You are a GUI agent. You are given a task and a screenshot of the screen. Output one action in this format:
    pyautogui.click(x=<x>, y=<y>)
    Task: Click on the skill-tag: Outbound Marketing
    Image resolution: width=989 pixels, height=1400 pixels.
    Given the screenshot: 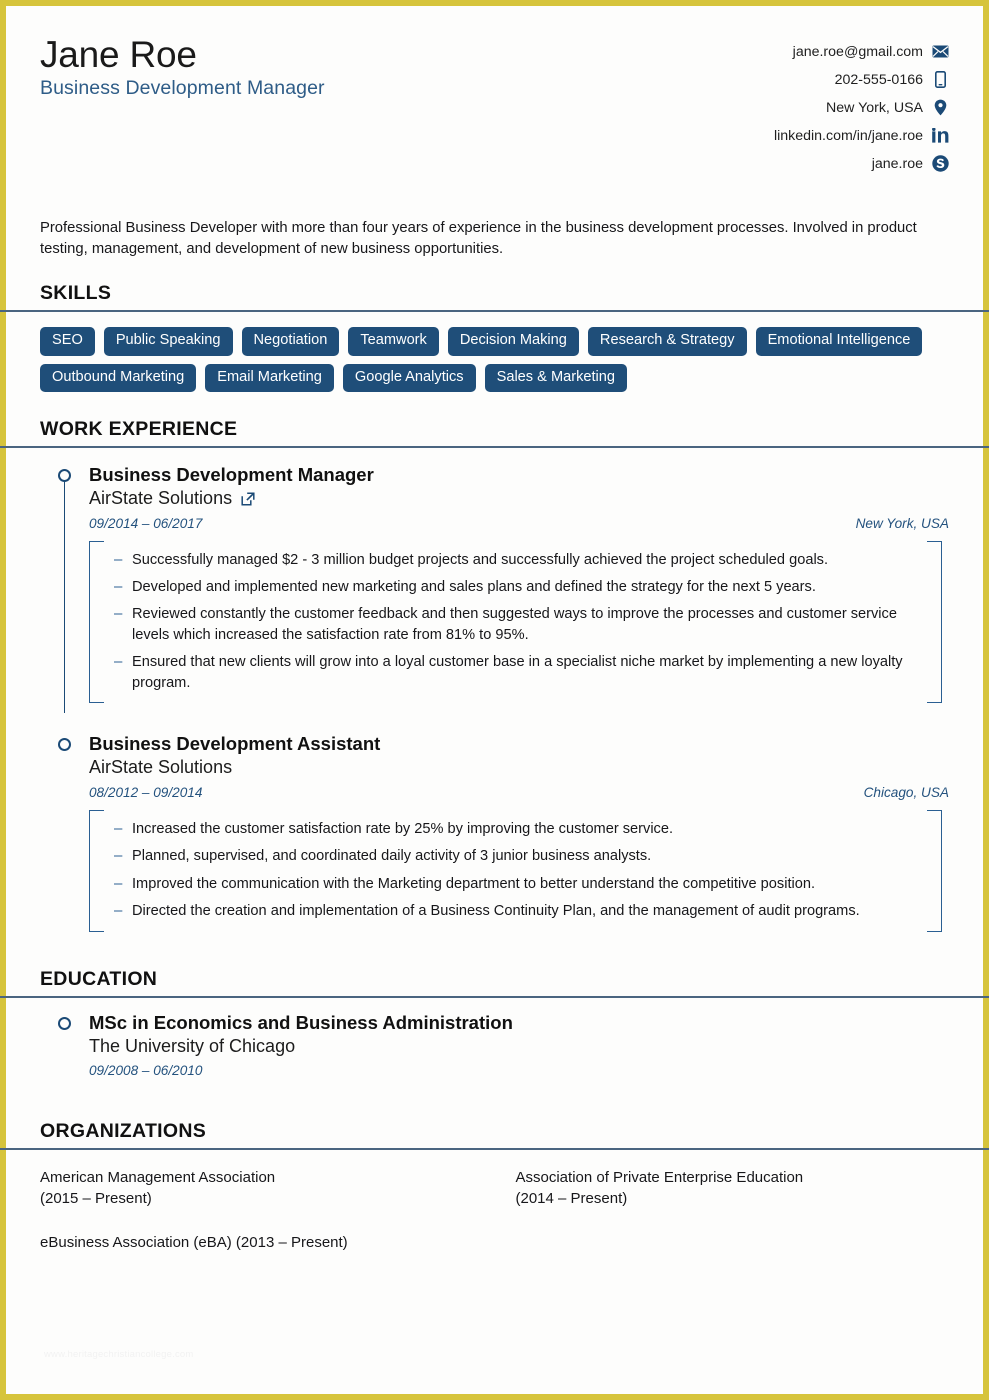 What is the action you would take?
    pyautogui.click(x=118, y=377)
    